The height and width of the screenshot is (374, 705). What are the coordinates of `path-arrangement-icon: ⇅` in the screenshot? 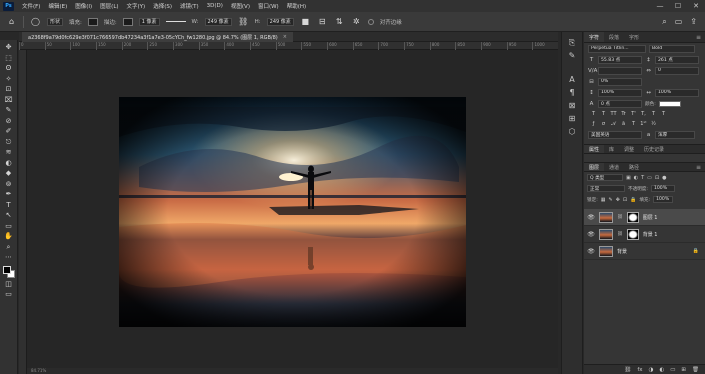 It's located at (339, 21).